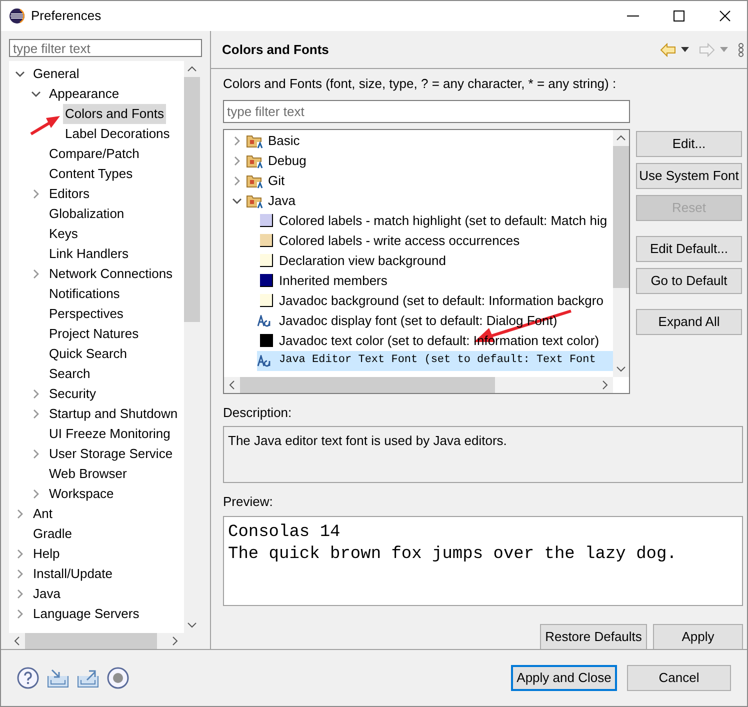  Describe the element at coordinates (43, 514) in the screenshot. I see `tree-item: Ant` at that location.